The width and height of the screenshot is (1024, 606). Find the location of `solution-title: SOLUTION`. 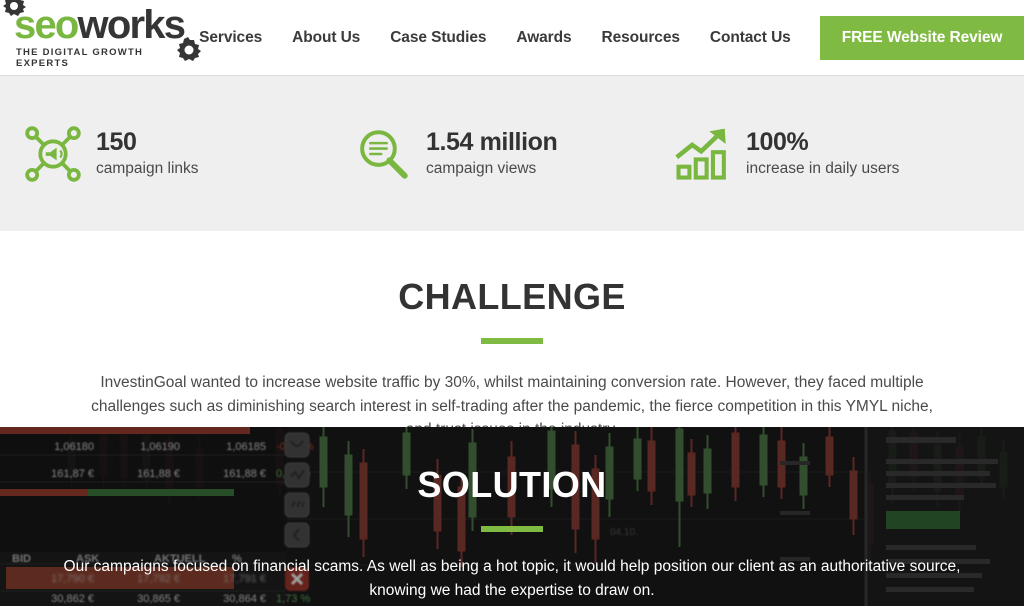

solution-title: SOLUTION is located at coordinates (512, 484).